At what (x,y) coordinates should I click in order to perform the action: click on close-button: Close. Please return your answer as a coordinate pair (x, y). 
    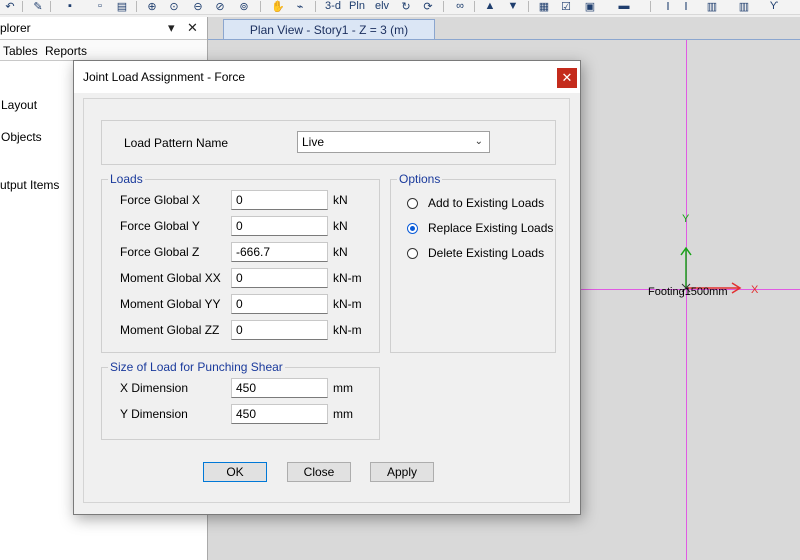
    Looking at the image, I should click on (319, 472).